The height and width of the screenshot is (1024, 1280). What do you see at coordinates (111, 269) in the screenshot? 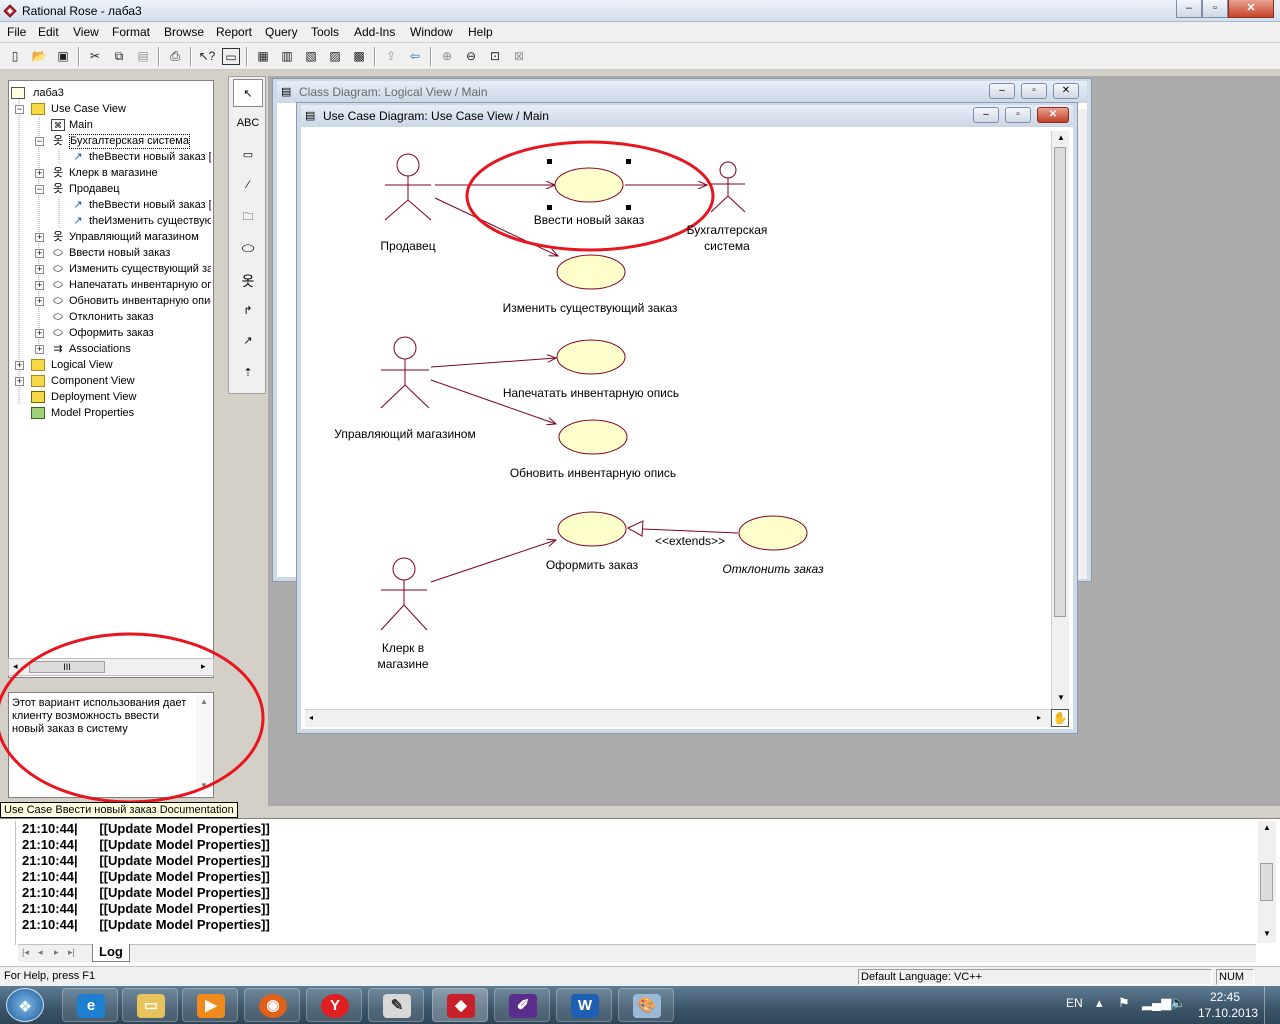
I see `tree-item-uc-change-order: + ⬭ Изменить существующий за` at bounding box center [111, 269].